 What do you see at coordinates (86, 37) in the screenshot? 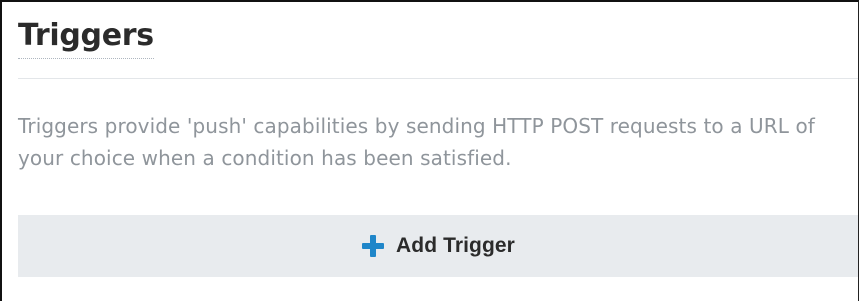
I see `section-title: Triggers` at bounding box center [86, 37].